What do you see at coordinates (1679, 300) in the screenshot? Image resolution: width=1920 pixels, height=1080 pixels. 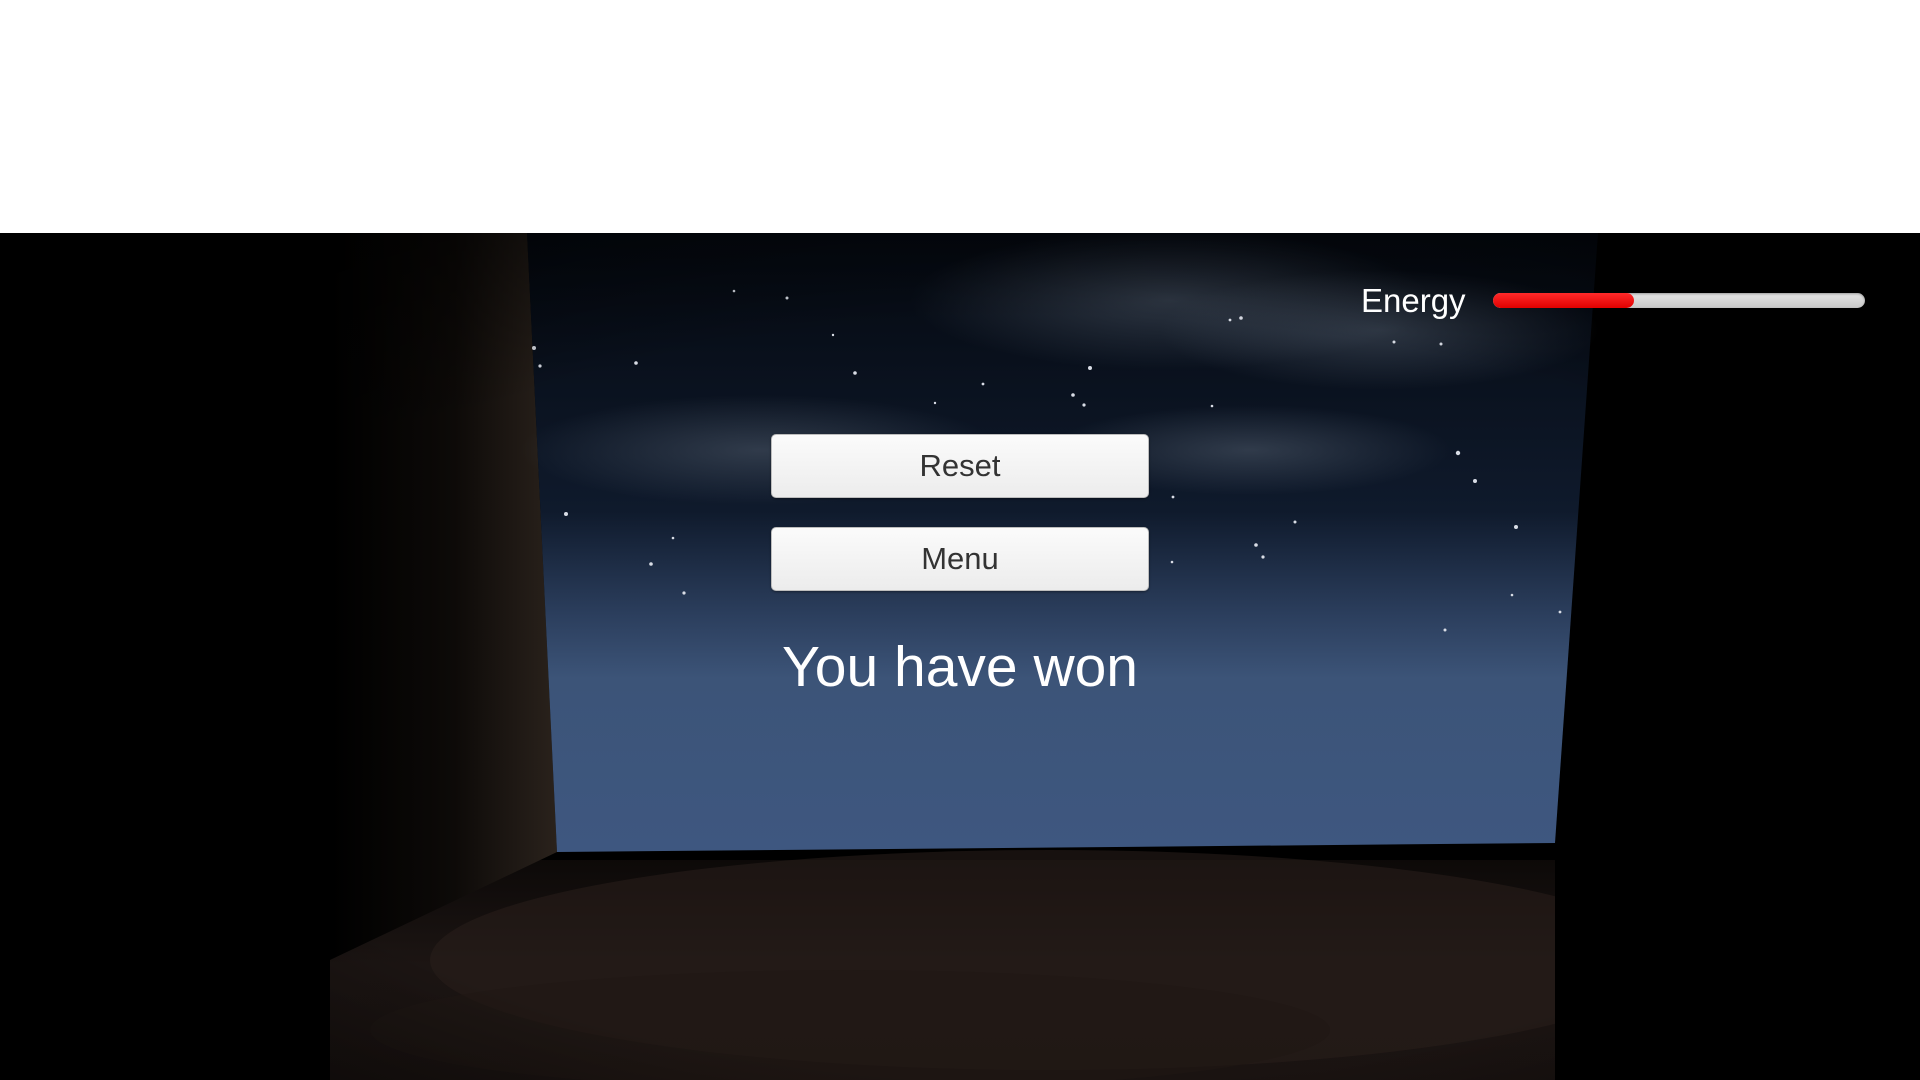 I see `energy-bar` at bounding box center [1679, 300].